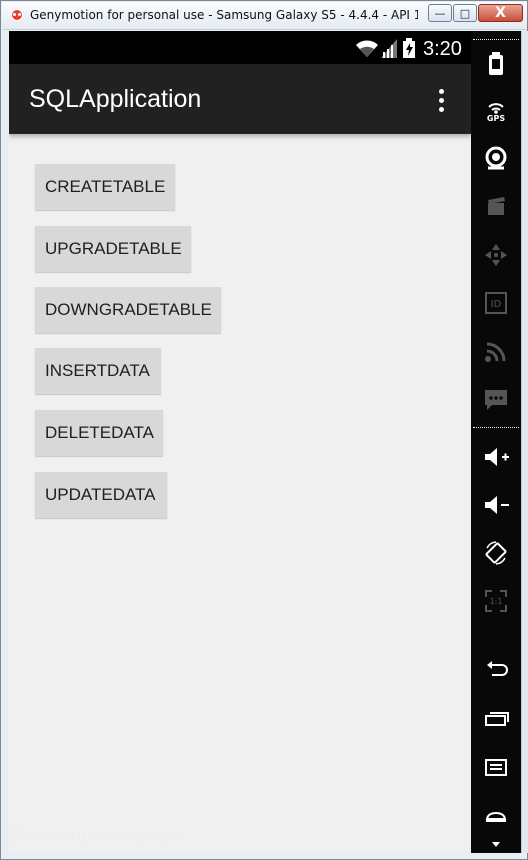  I want to click on video-icon, so click(496, 206).